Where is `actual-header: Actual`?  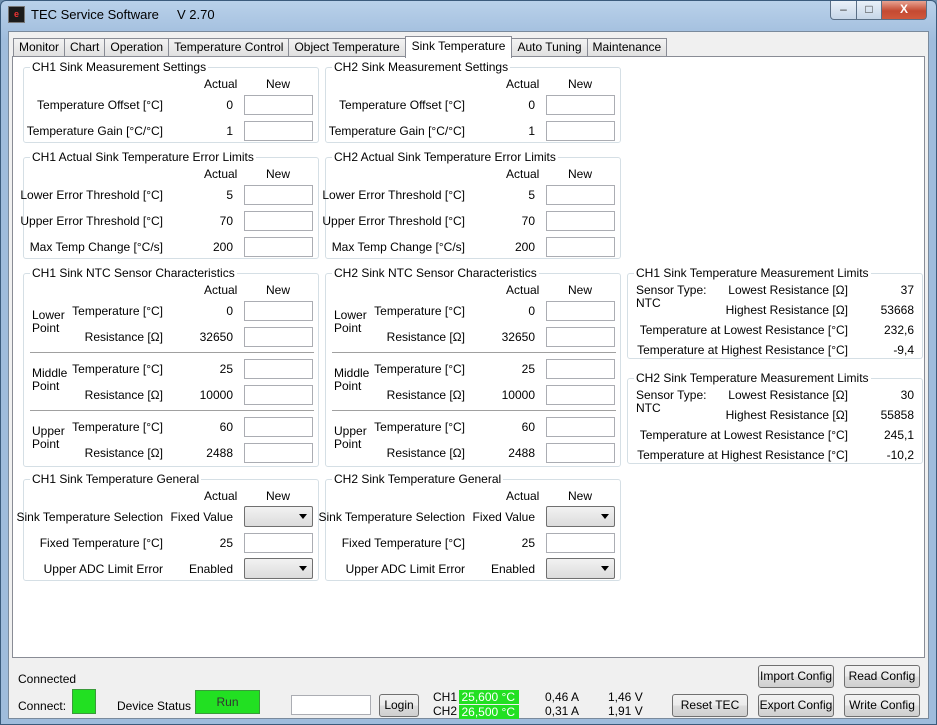
actual-header: Actual is located at coordinates (523, 290).